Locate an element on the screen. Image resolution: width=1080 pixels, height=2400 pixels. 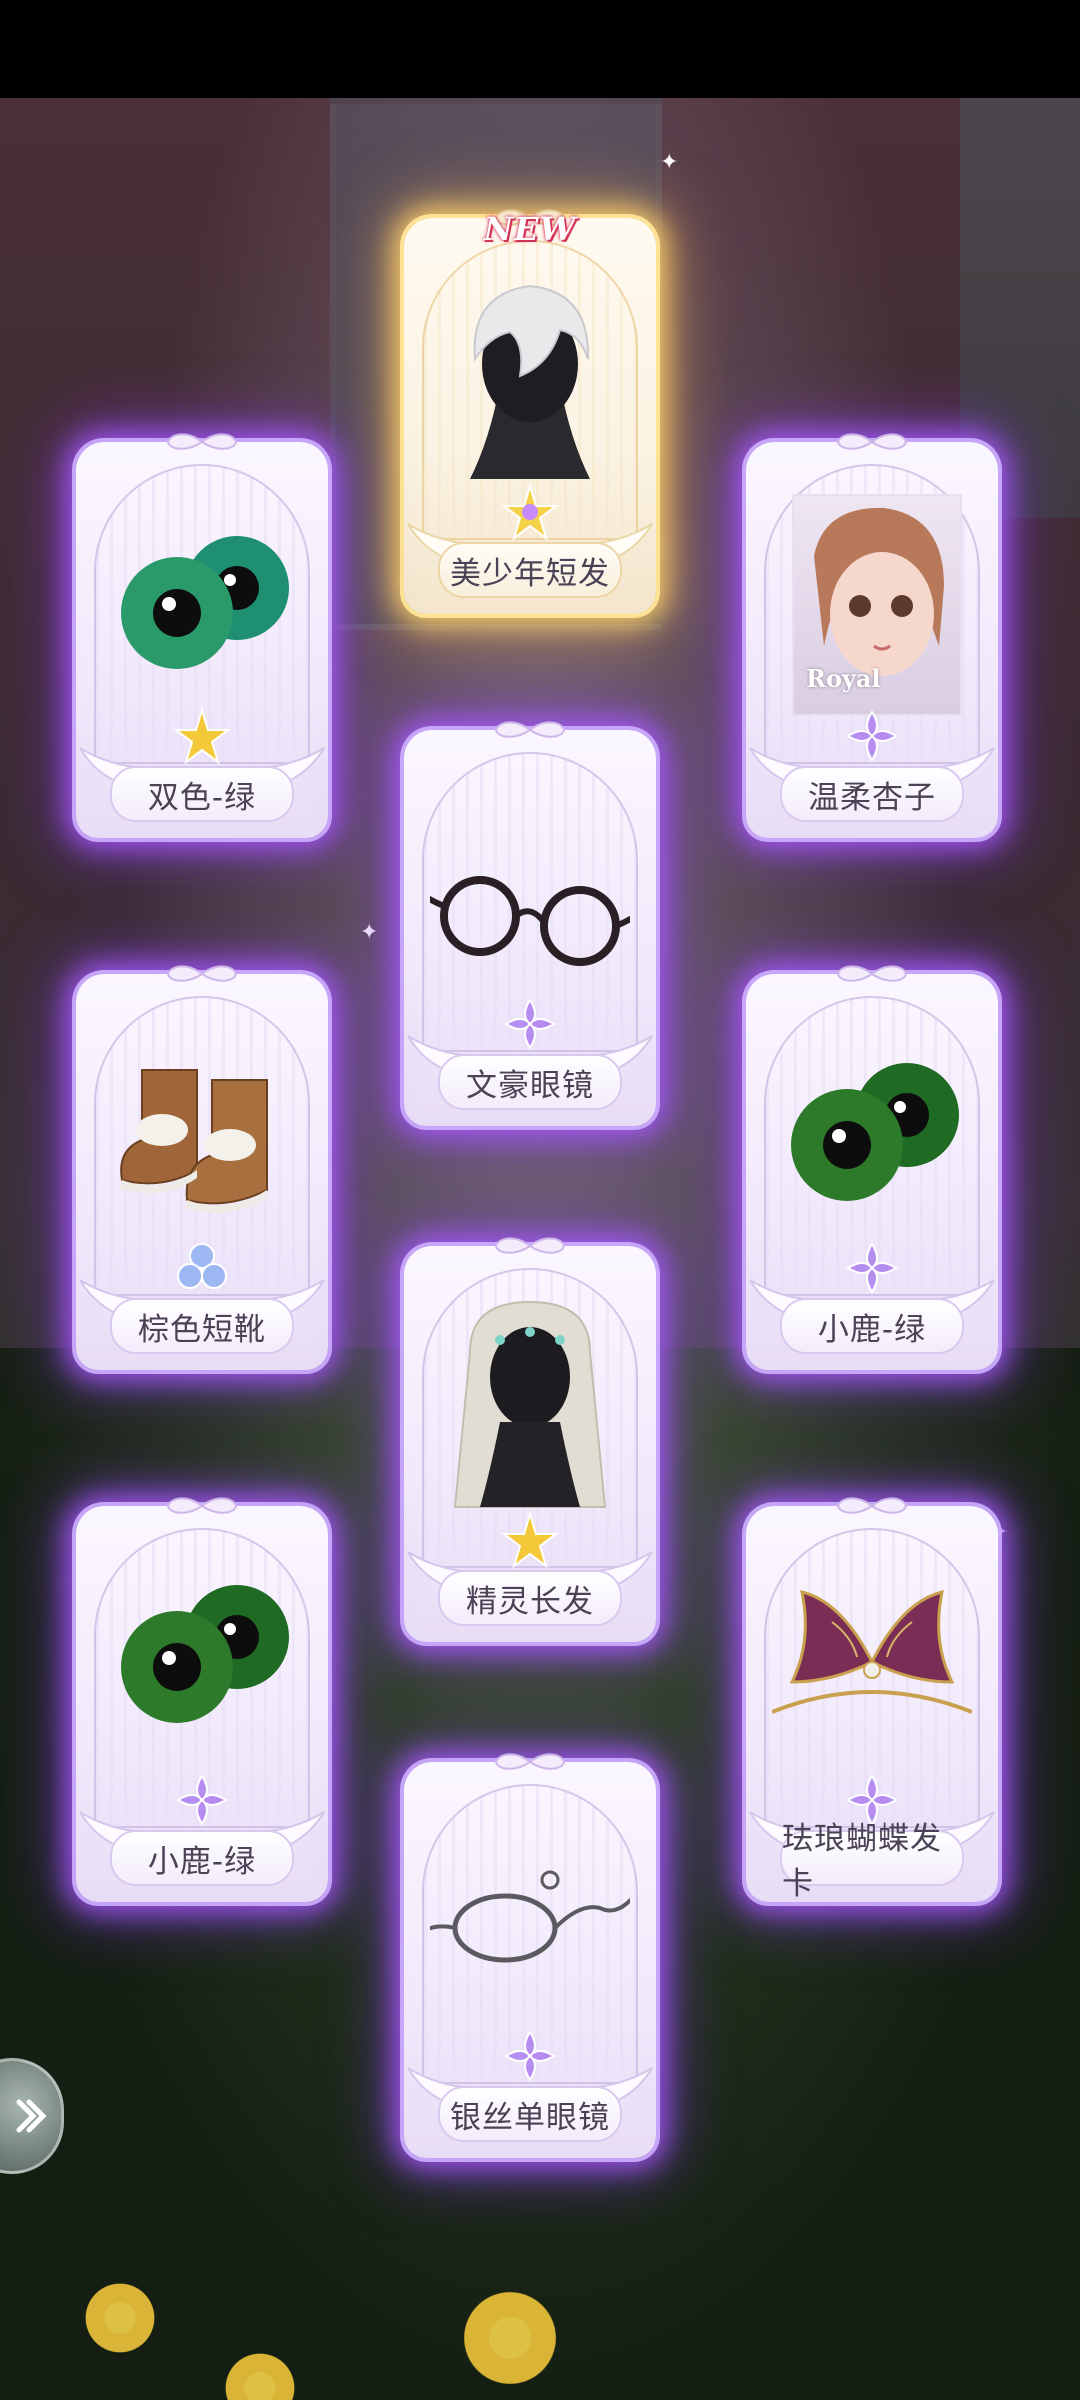
item-name: 美少年短发 is located at coordinates (530, 570).